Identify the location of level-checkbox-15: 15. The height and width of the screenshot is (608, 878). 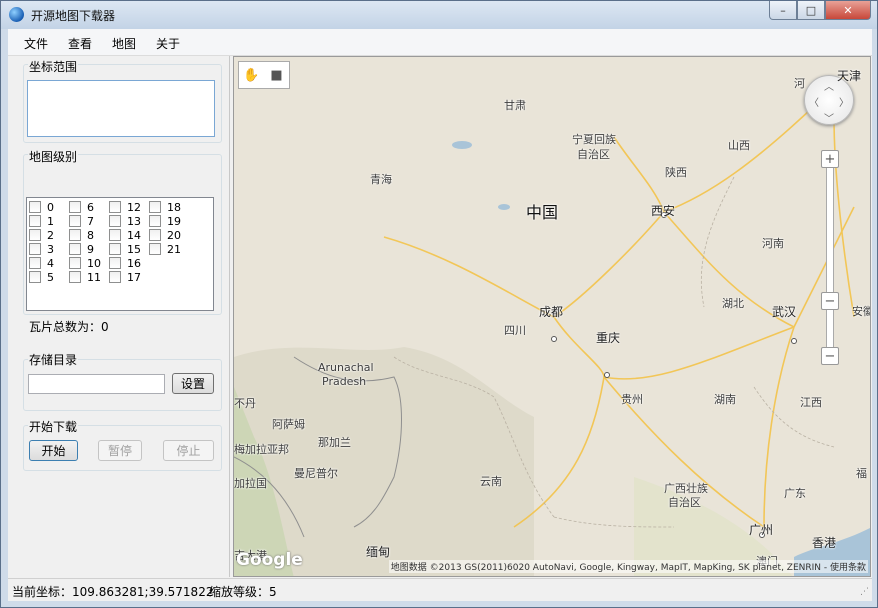
(125, 249).